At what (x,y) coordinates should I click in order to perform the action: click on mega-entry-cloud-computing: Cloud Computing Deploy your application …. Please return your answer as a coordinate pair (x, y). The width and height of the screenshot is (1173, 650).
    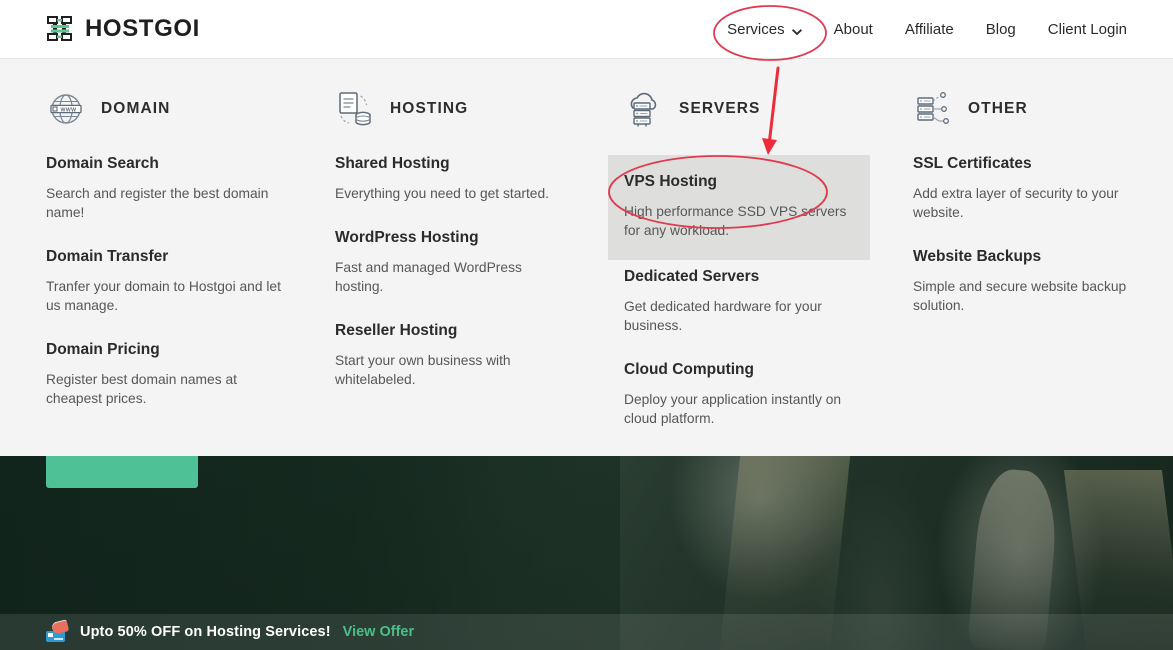
    Looking at the image, I should click on (751, 394).